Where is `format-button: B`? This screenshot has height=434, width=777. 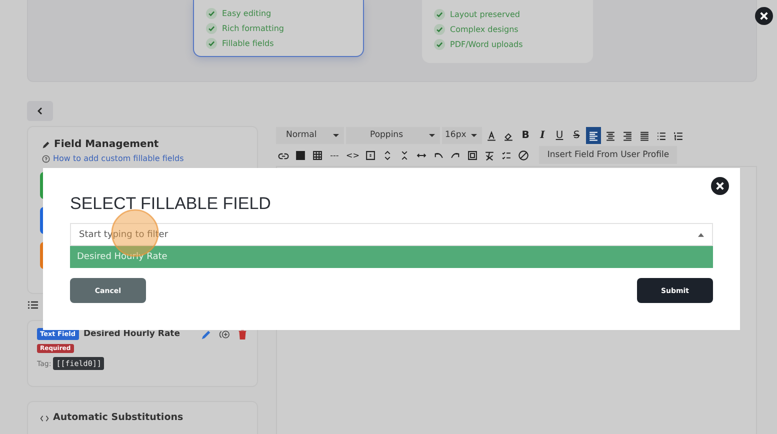 format-button: B is located at coordinates (525, 135).